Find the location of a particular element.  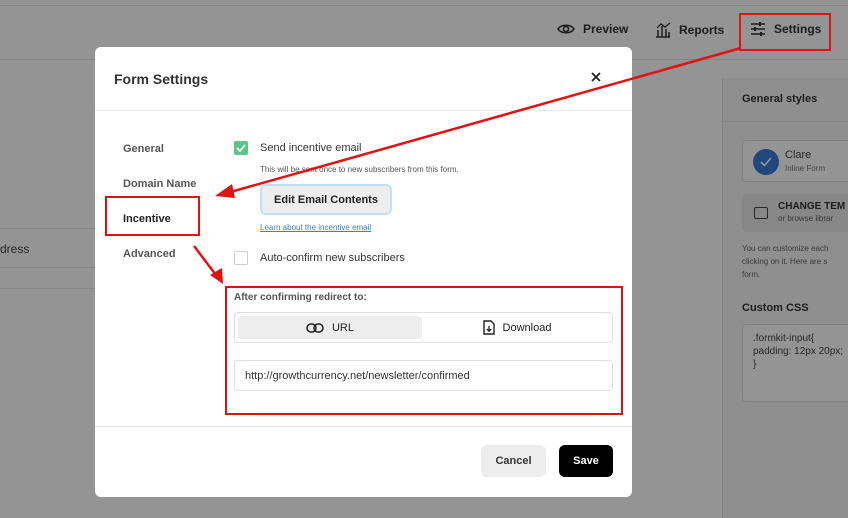

nav-advanced: Advanced is located at coordinates (149, 254).